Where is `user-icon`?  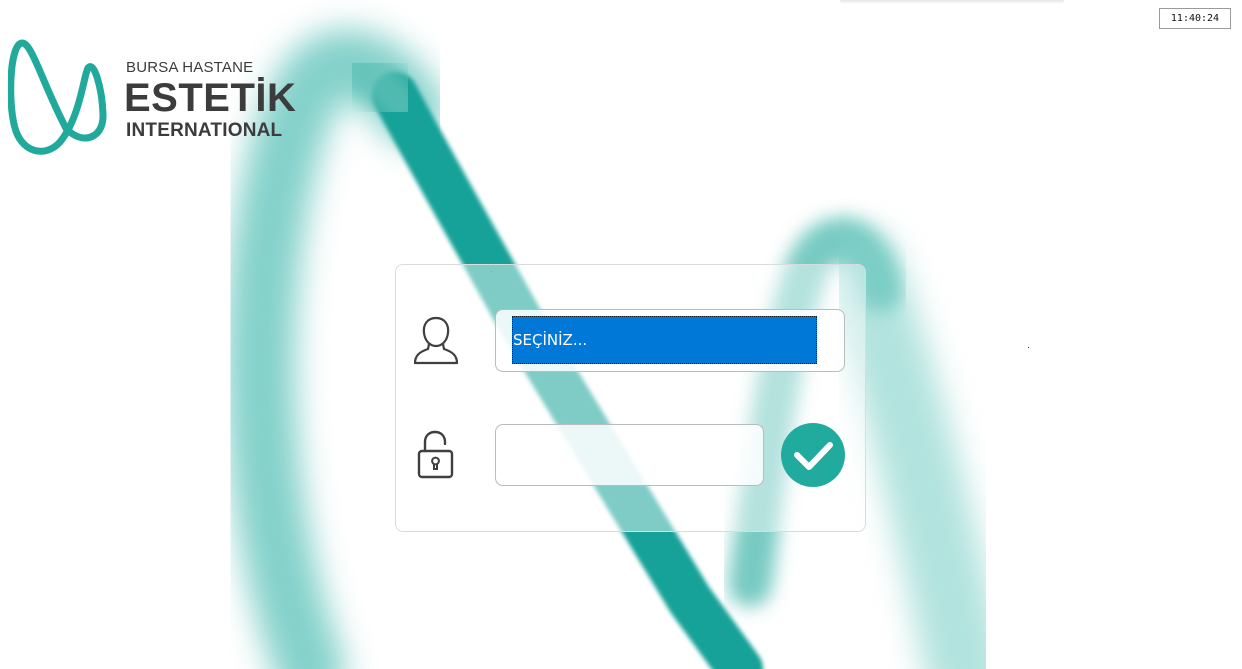
user-icon is located at coordinates (436, 340).